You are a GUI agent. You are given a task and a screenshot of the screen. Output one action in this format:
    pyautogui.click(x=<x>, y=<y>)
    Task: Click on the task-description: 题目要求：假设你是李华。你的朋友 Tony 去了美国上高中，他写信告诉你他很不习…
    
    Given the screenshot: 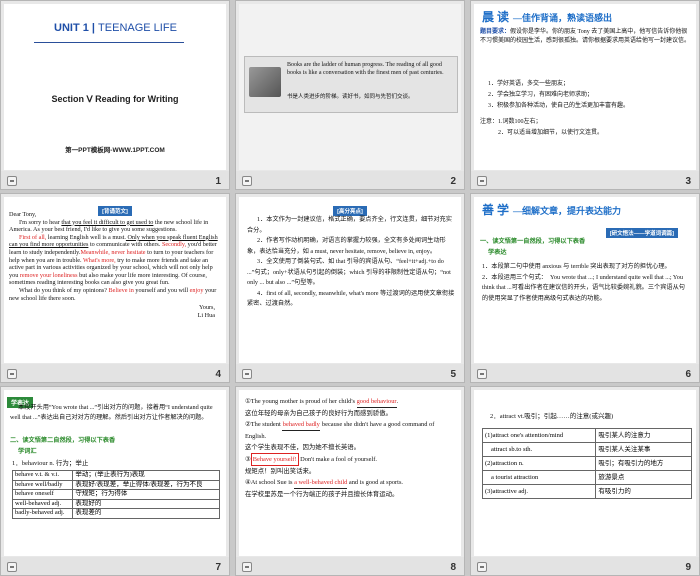 What is the action you would take?
    pyautogui.click(x=585, y=37)
    